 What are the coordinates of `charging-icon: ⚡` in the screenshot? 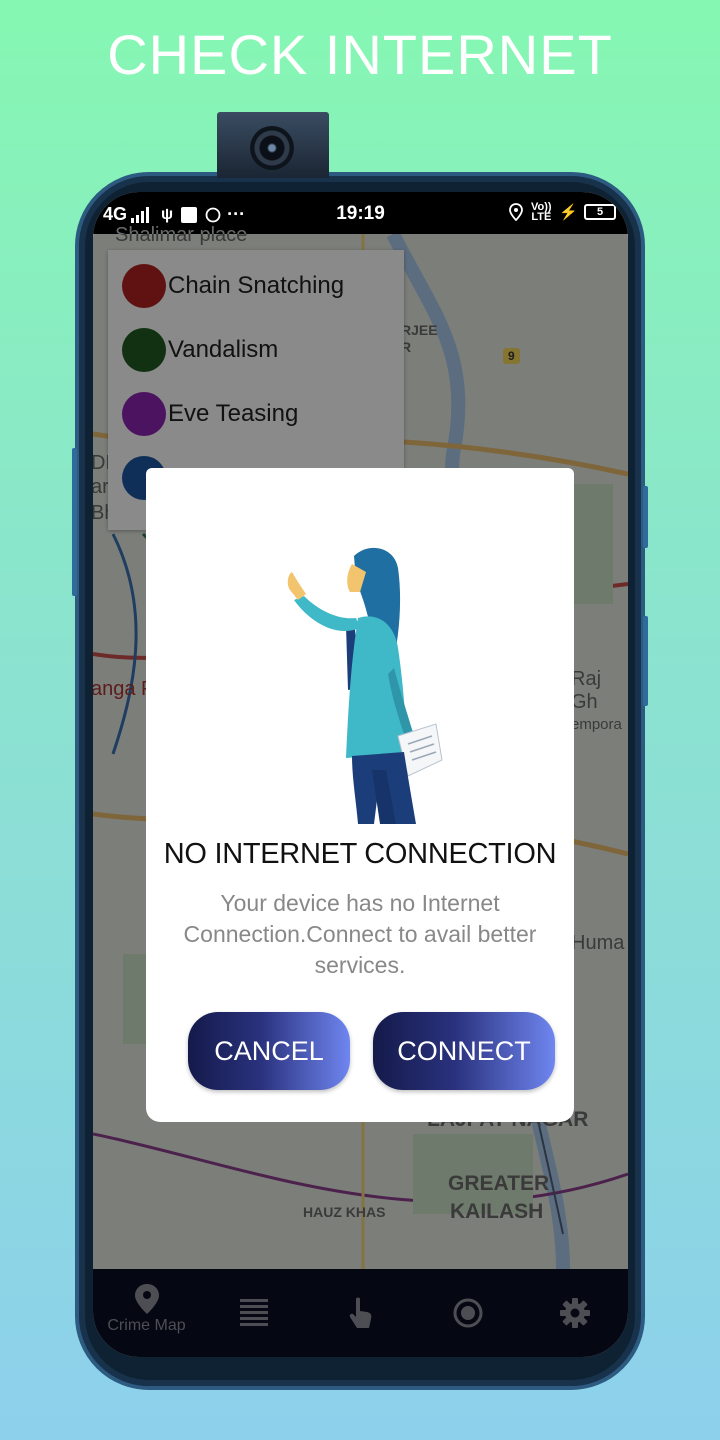 It's located at (568, 212).